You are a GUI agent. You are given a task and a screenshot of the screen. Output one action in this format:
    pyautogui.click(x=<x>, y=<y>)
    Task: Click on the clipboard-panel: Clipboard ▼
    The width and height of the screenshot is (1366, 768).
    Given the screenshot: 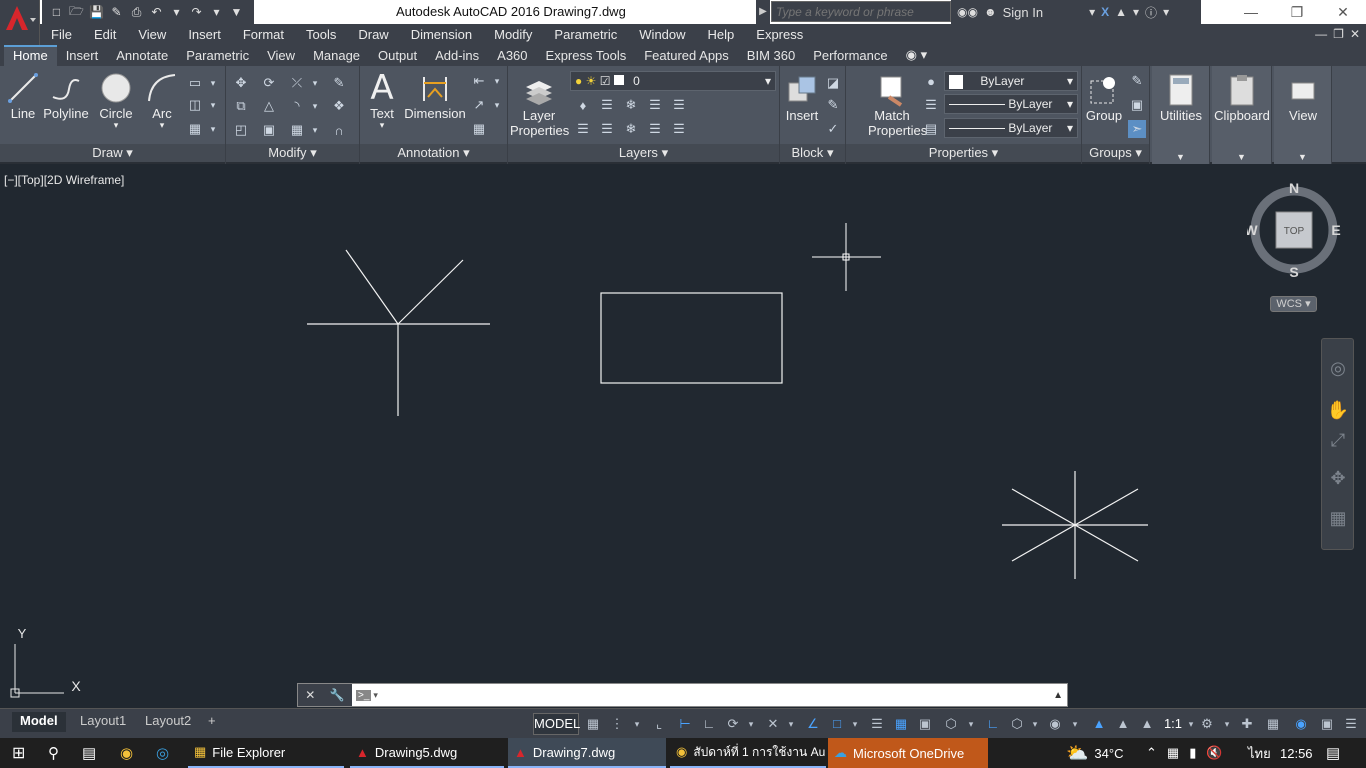 What is the action you would take?
    pyautogui.click(x=1242, y=115)
    